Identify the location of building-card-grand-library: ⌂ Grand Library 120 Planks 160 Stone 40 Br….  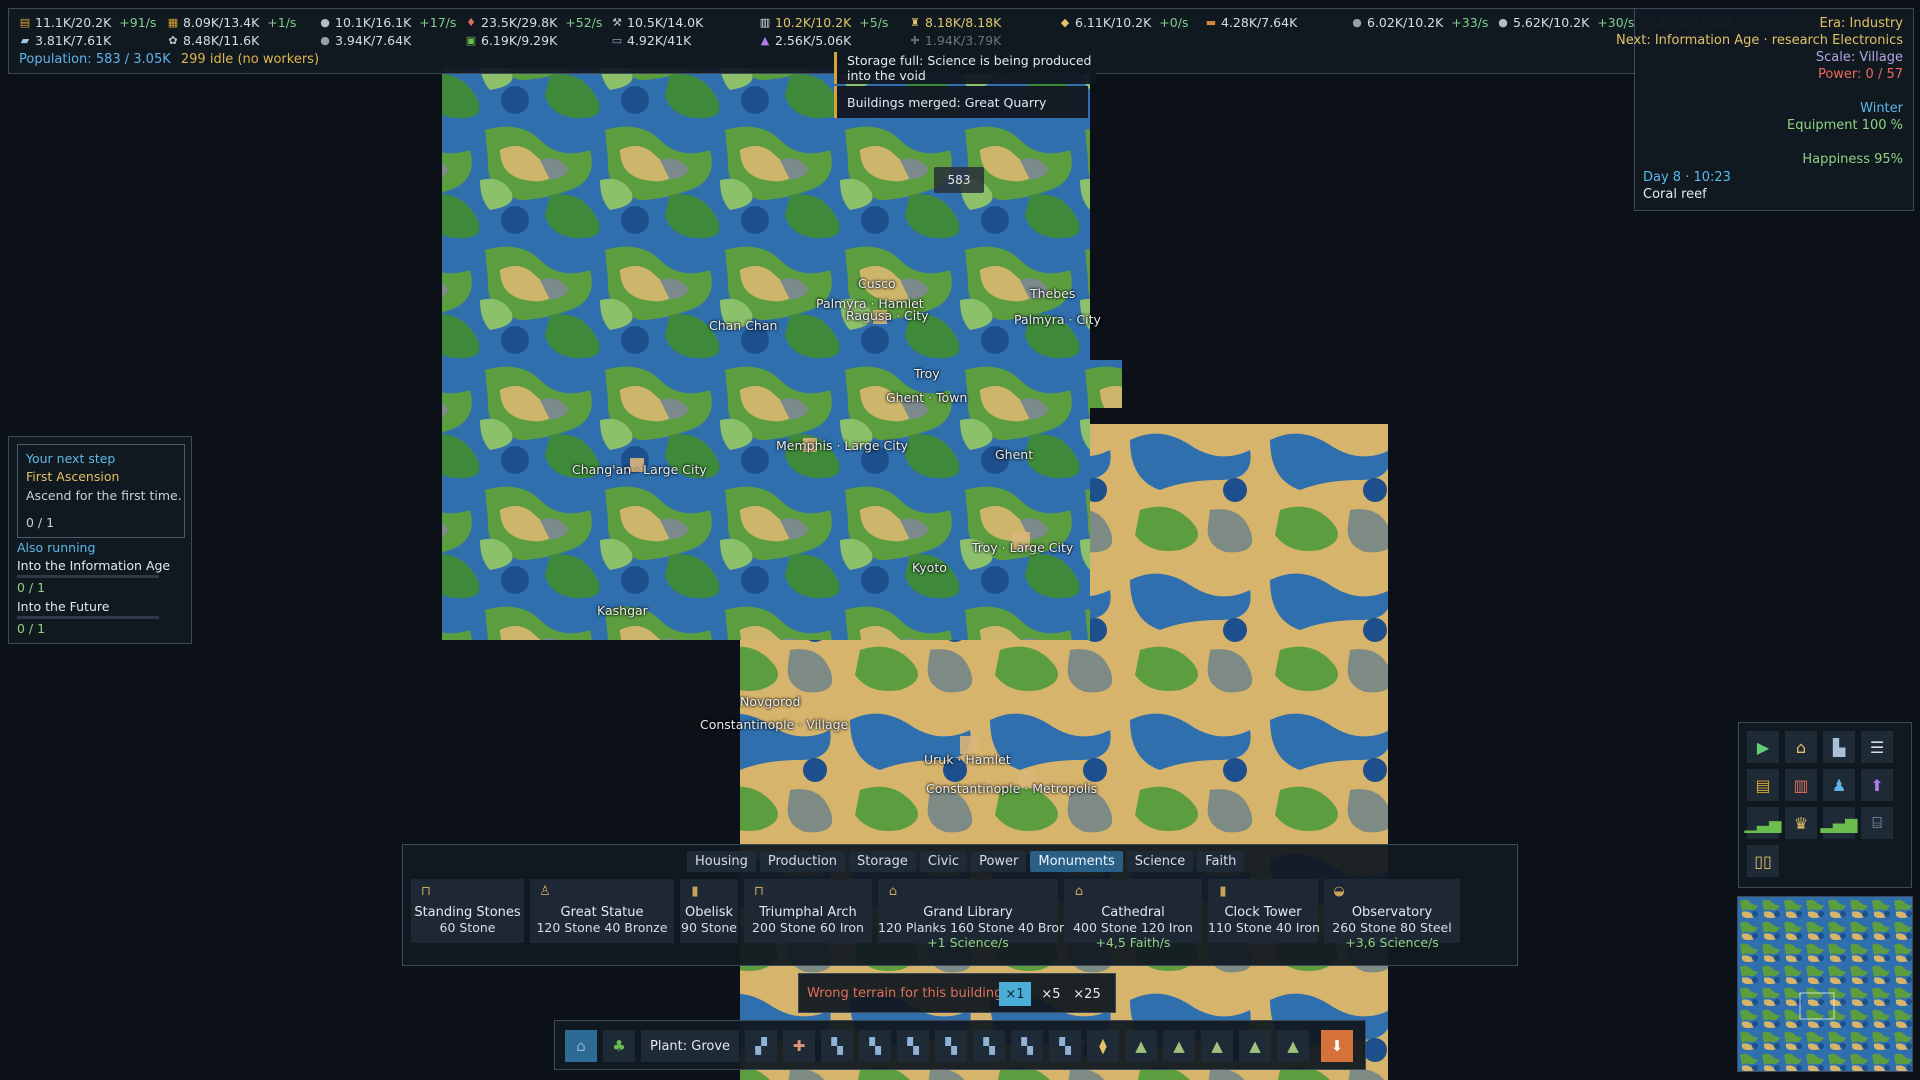
(979, 914).